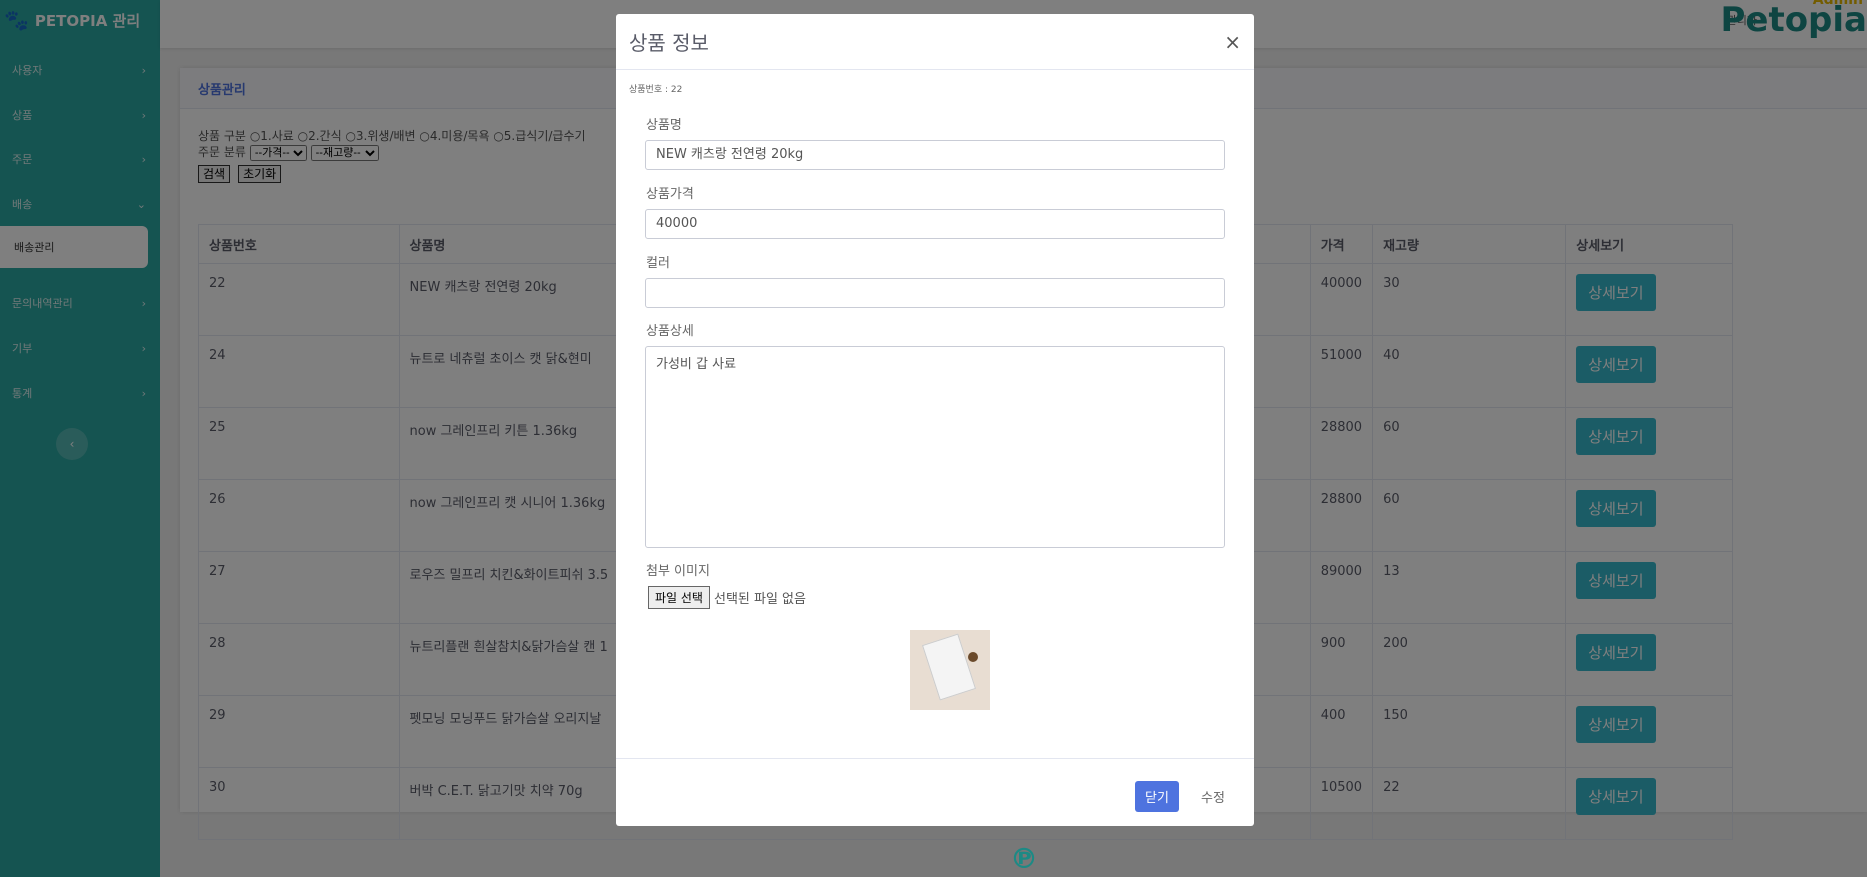 This screenshot has height=877, width=1867. What do you see at coordinates (1157, 796) in the screenshot?
I see `close-button: 닫기` at bounding box center [1157, 796].